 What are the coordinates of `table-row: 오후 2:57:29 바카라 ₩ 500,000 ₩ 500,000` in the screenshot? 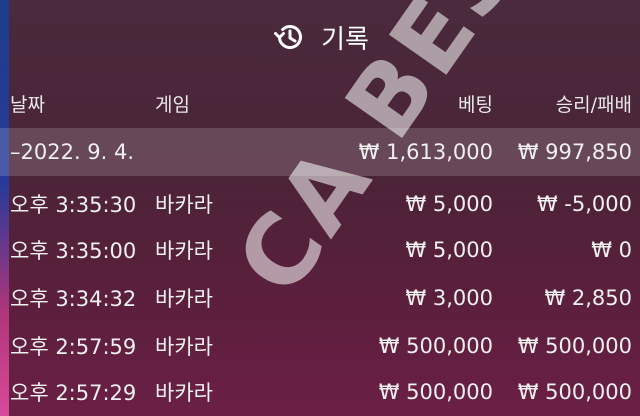 It's located at (320, 392).